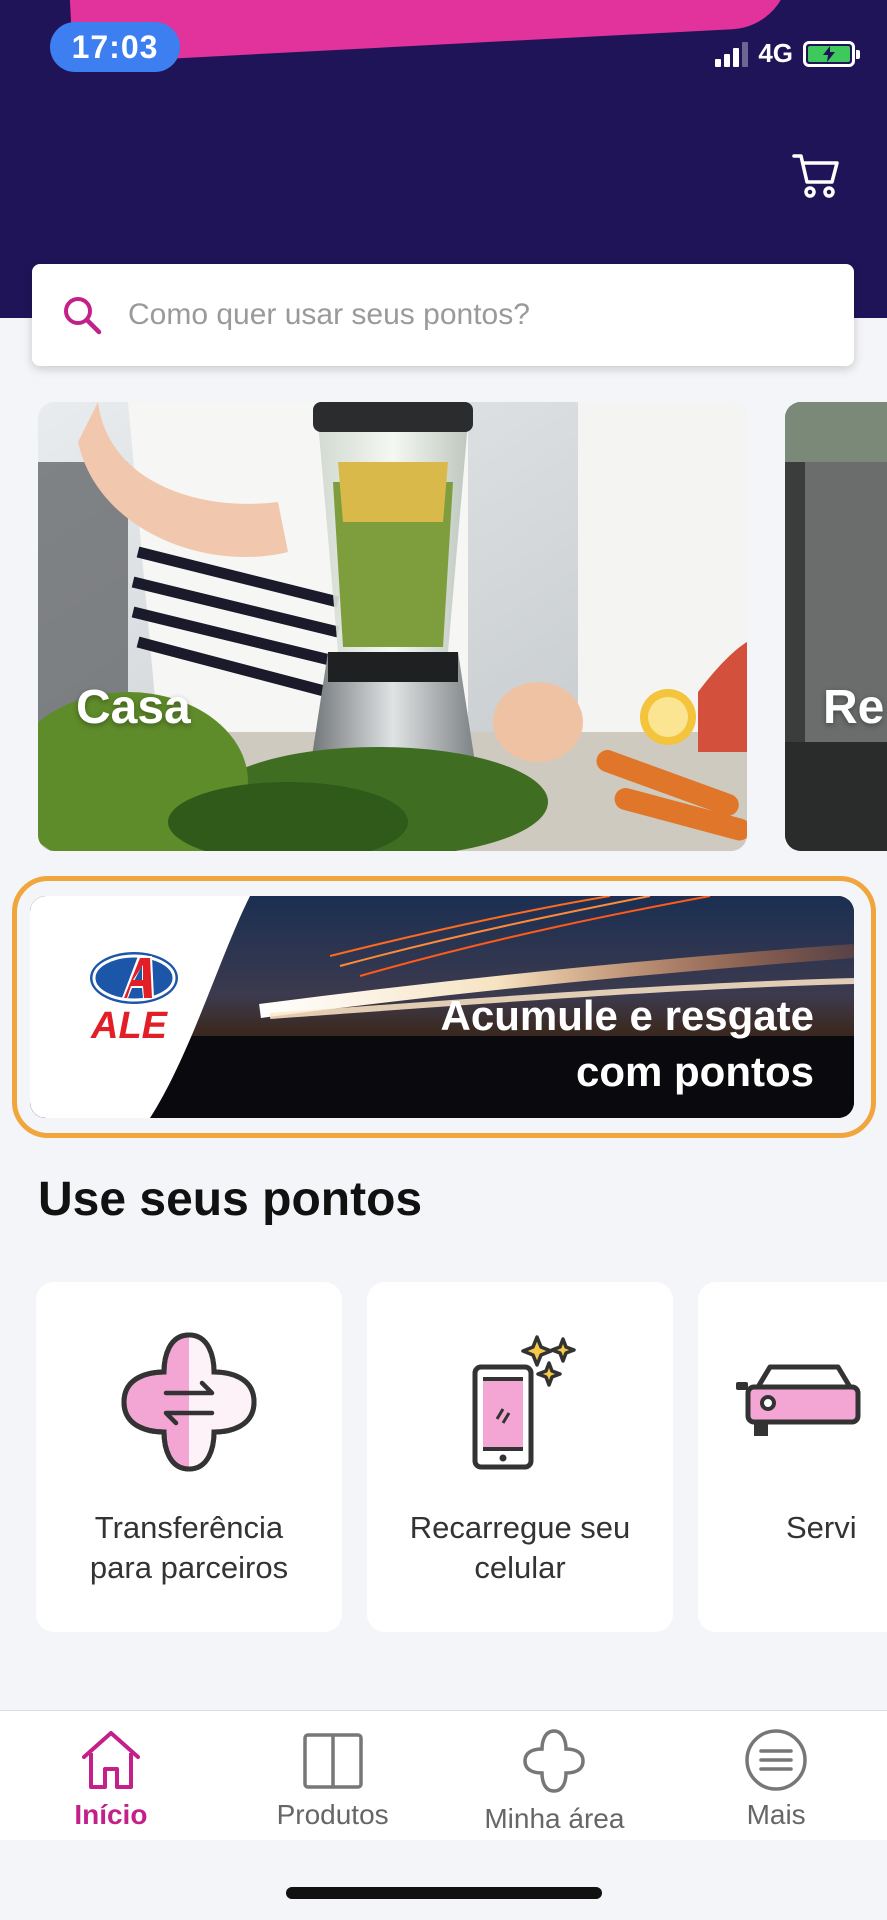 Image resolution: width=887 pixels, height=1920 pixels. What do you see at coordinates (798, 1400) in the screenshot?
I see `car-service-icon` at bounding box center [798, 1400].